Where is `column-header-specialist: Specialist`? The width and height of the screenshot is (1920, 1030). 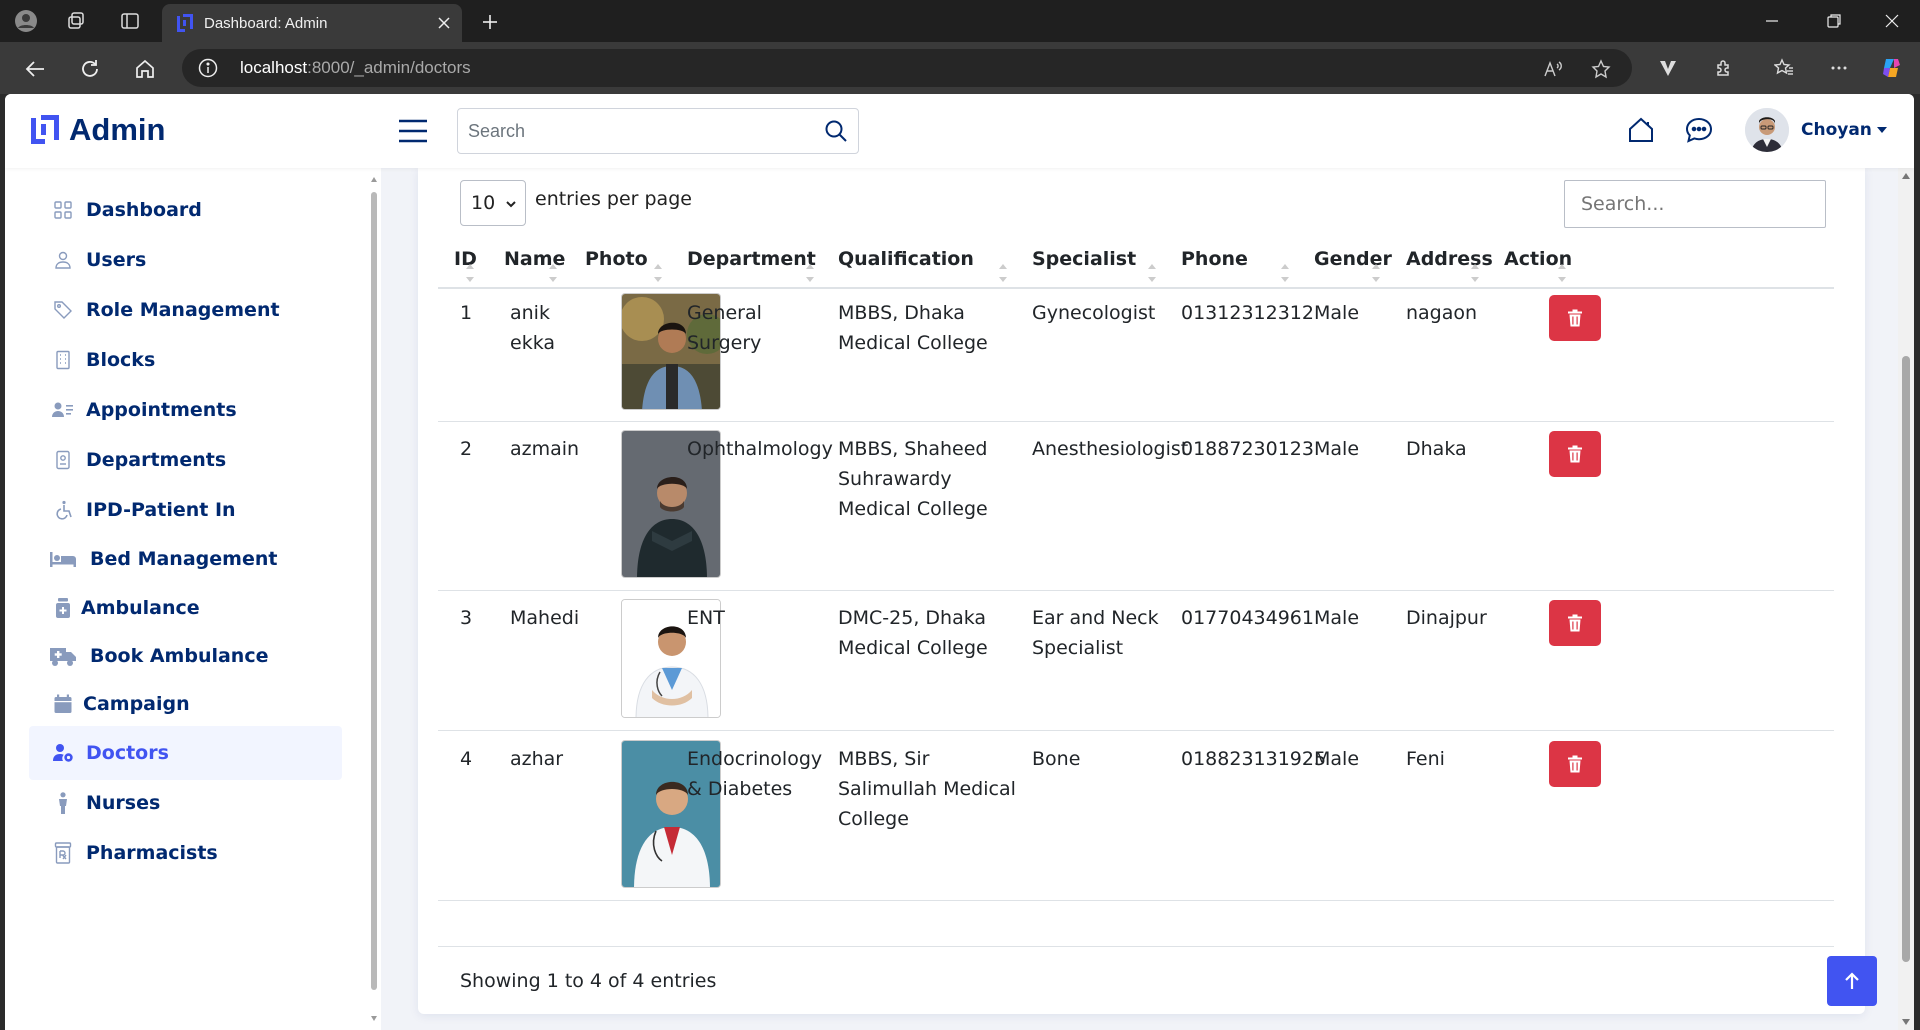 column-header-specialist: Specialist is located at coordinates (1084, 268).